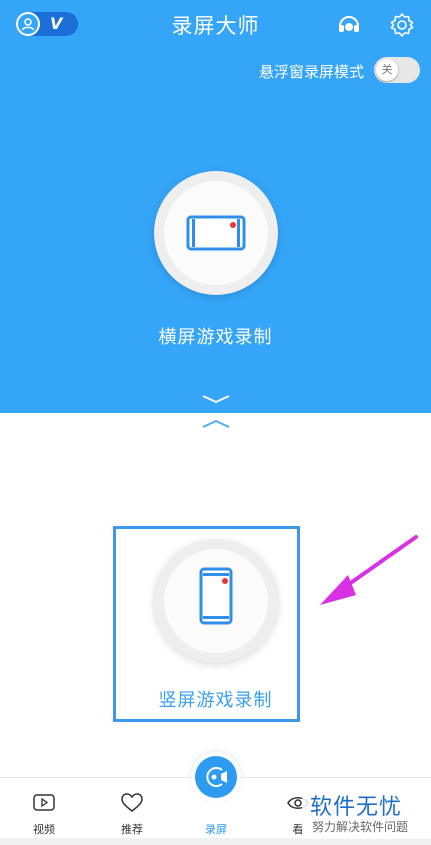 This screenshot has width=431, height=845. What do you see at coordinates (311, 72) in the screenshot?
I see `float-window-mode-label: 悬浮窗录屏模式` at bounding box center [311, 72].